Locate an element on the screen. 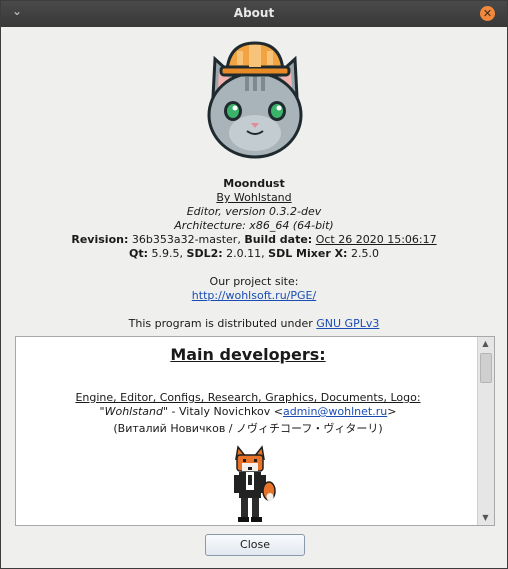 The width and height of the screenshot is (508, 569). sdl2-value: 2.0.11, is located at coordinates (245, 253).